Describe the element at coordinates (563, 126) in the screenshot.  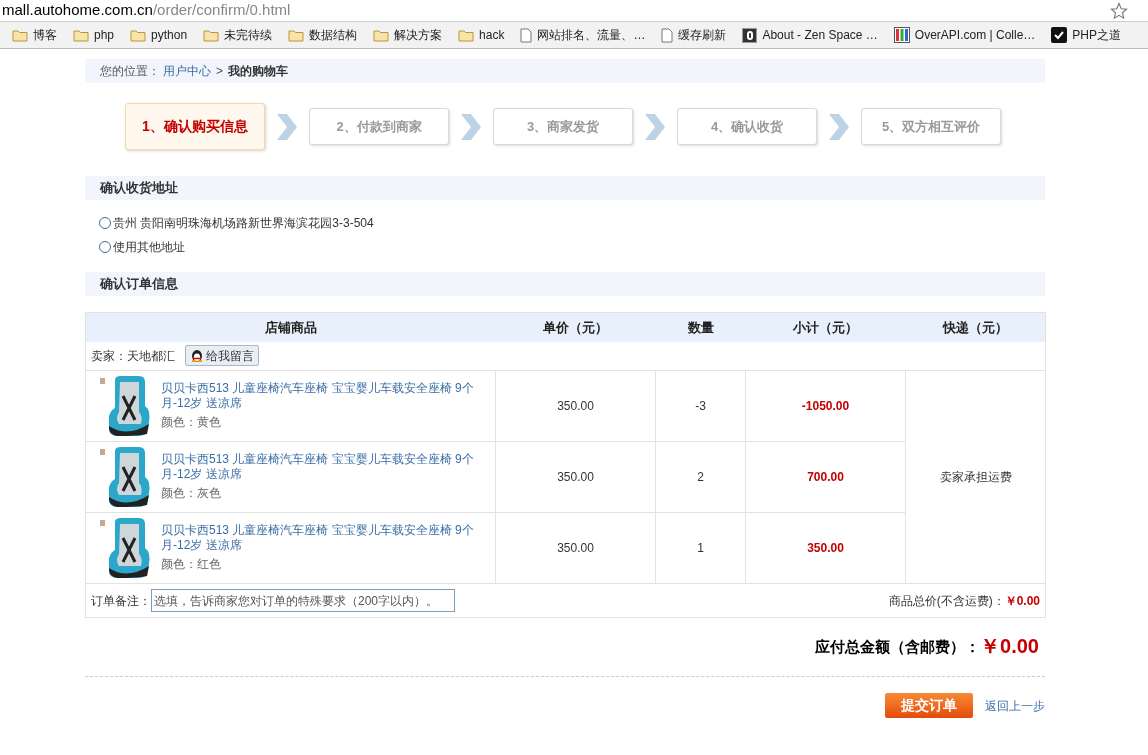
I see `step-indicator: 3、商家发货` at that location.